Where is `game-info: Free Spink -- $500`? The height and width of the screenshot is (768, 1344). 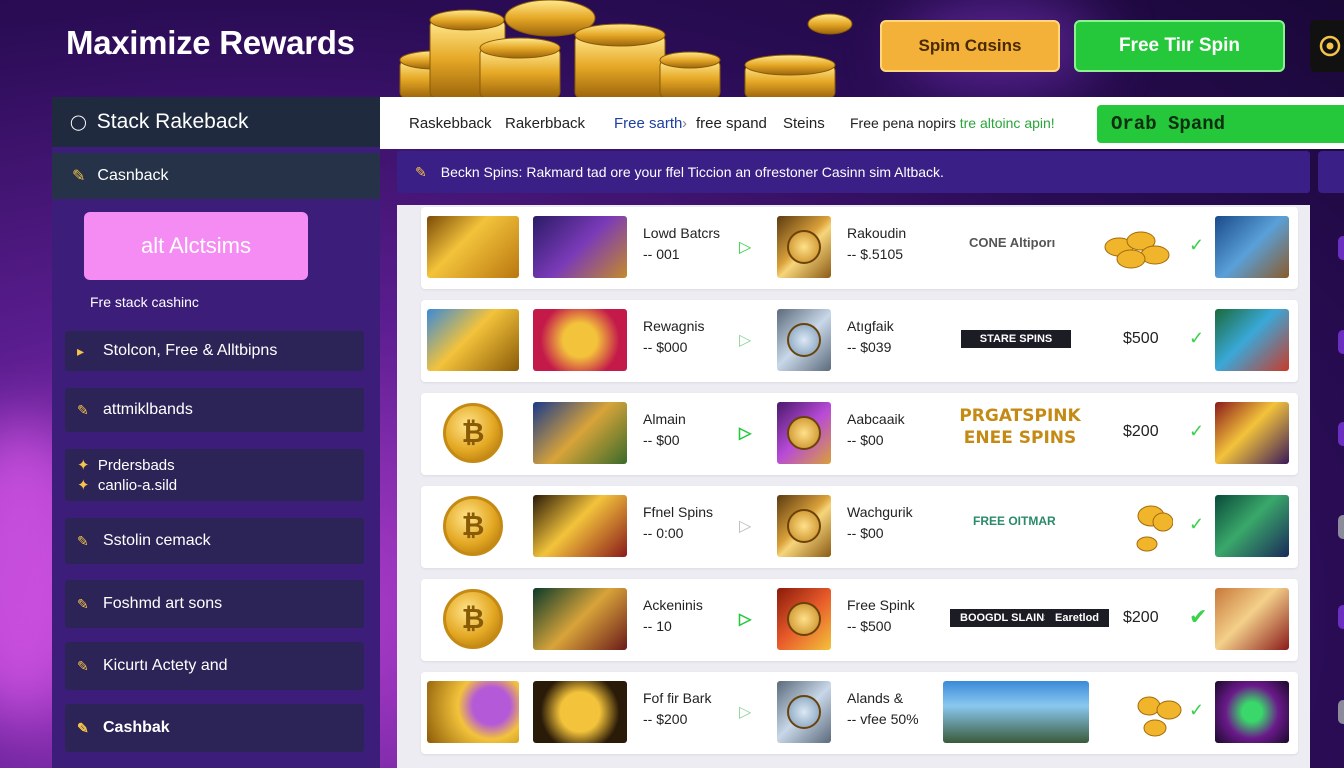 game-info: Free Spink -- $500 is located at coordinates (881, 615).